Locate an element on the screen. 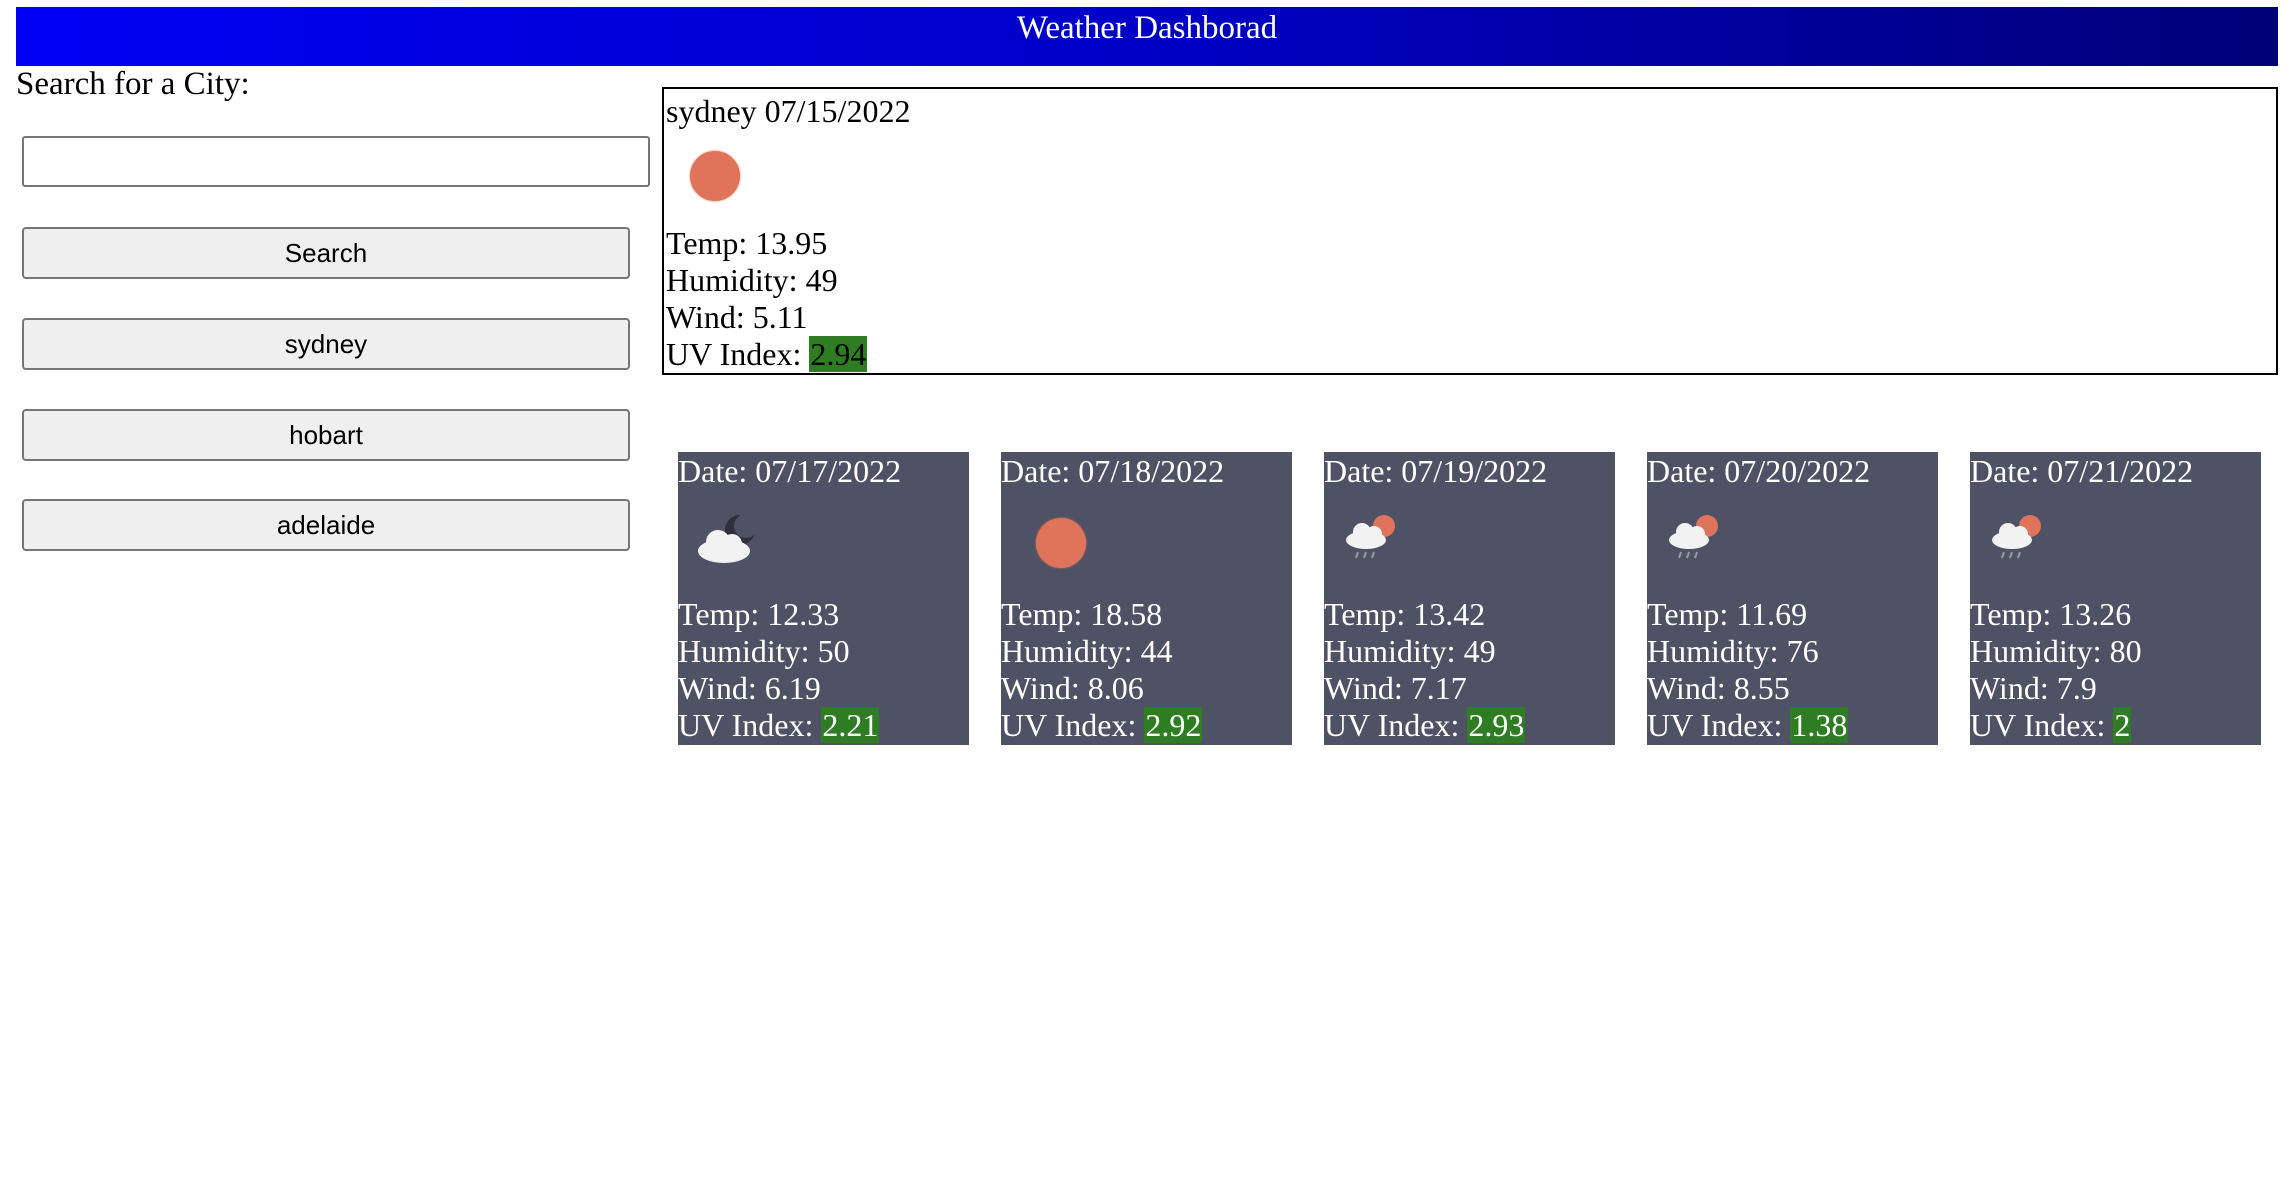 Image resolution: width=2294 pixels, height=1199 pixels. forecast-humidity: Humidity: 50 is located at coordinates (764, 651).